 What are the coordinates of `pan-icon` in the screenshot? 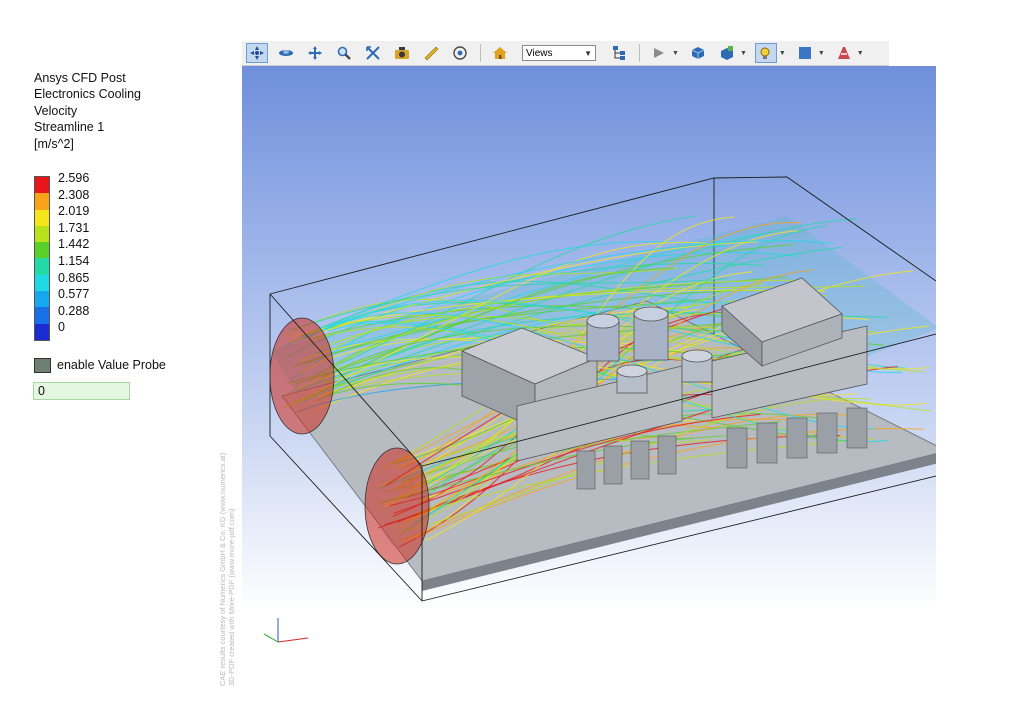 It's located at (315, 53).